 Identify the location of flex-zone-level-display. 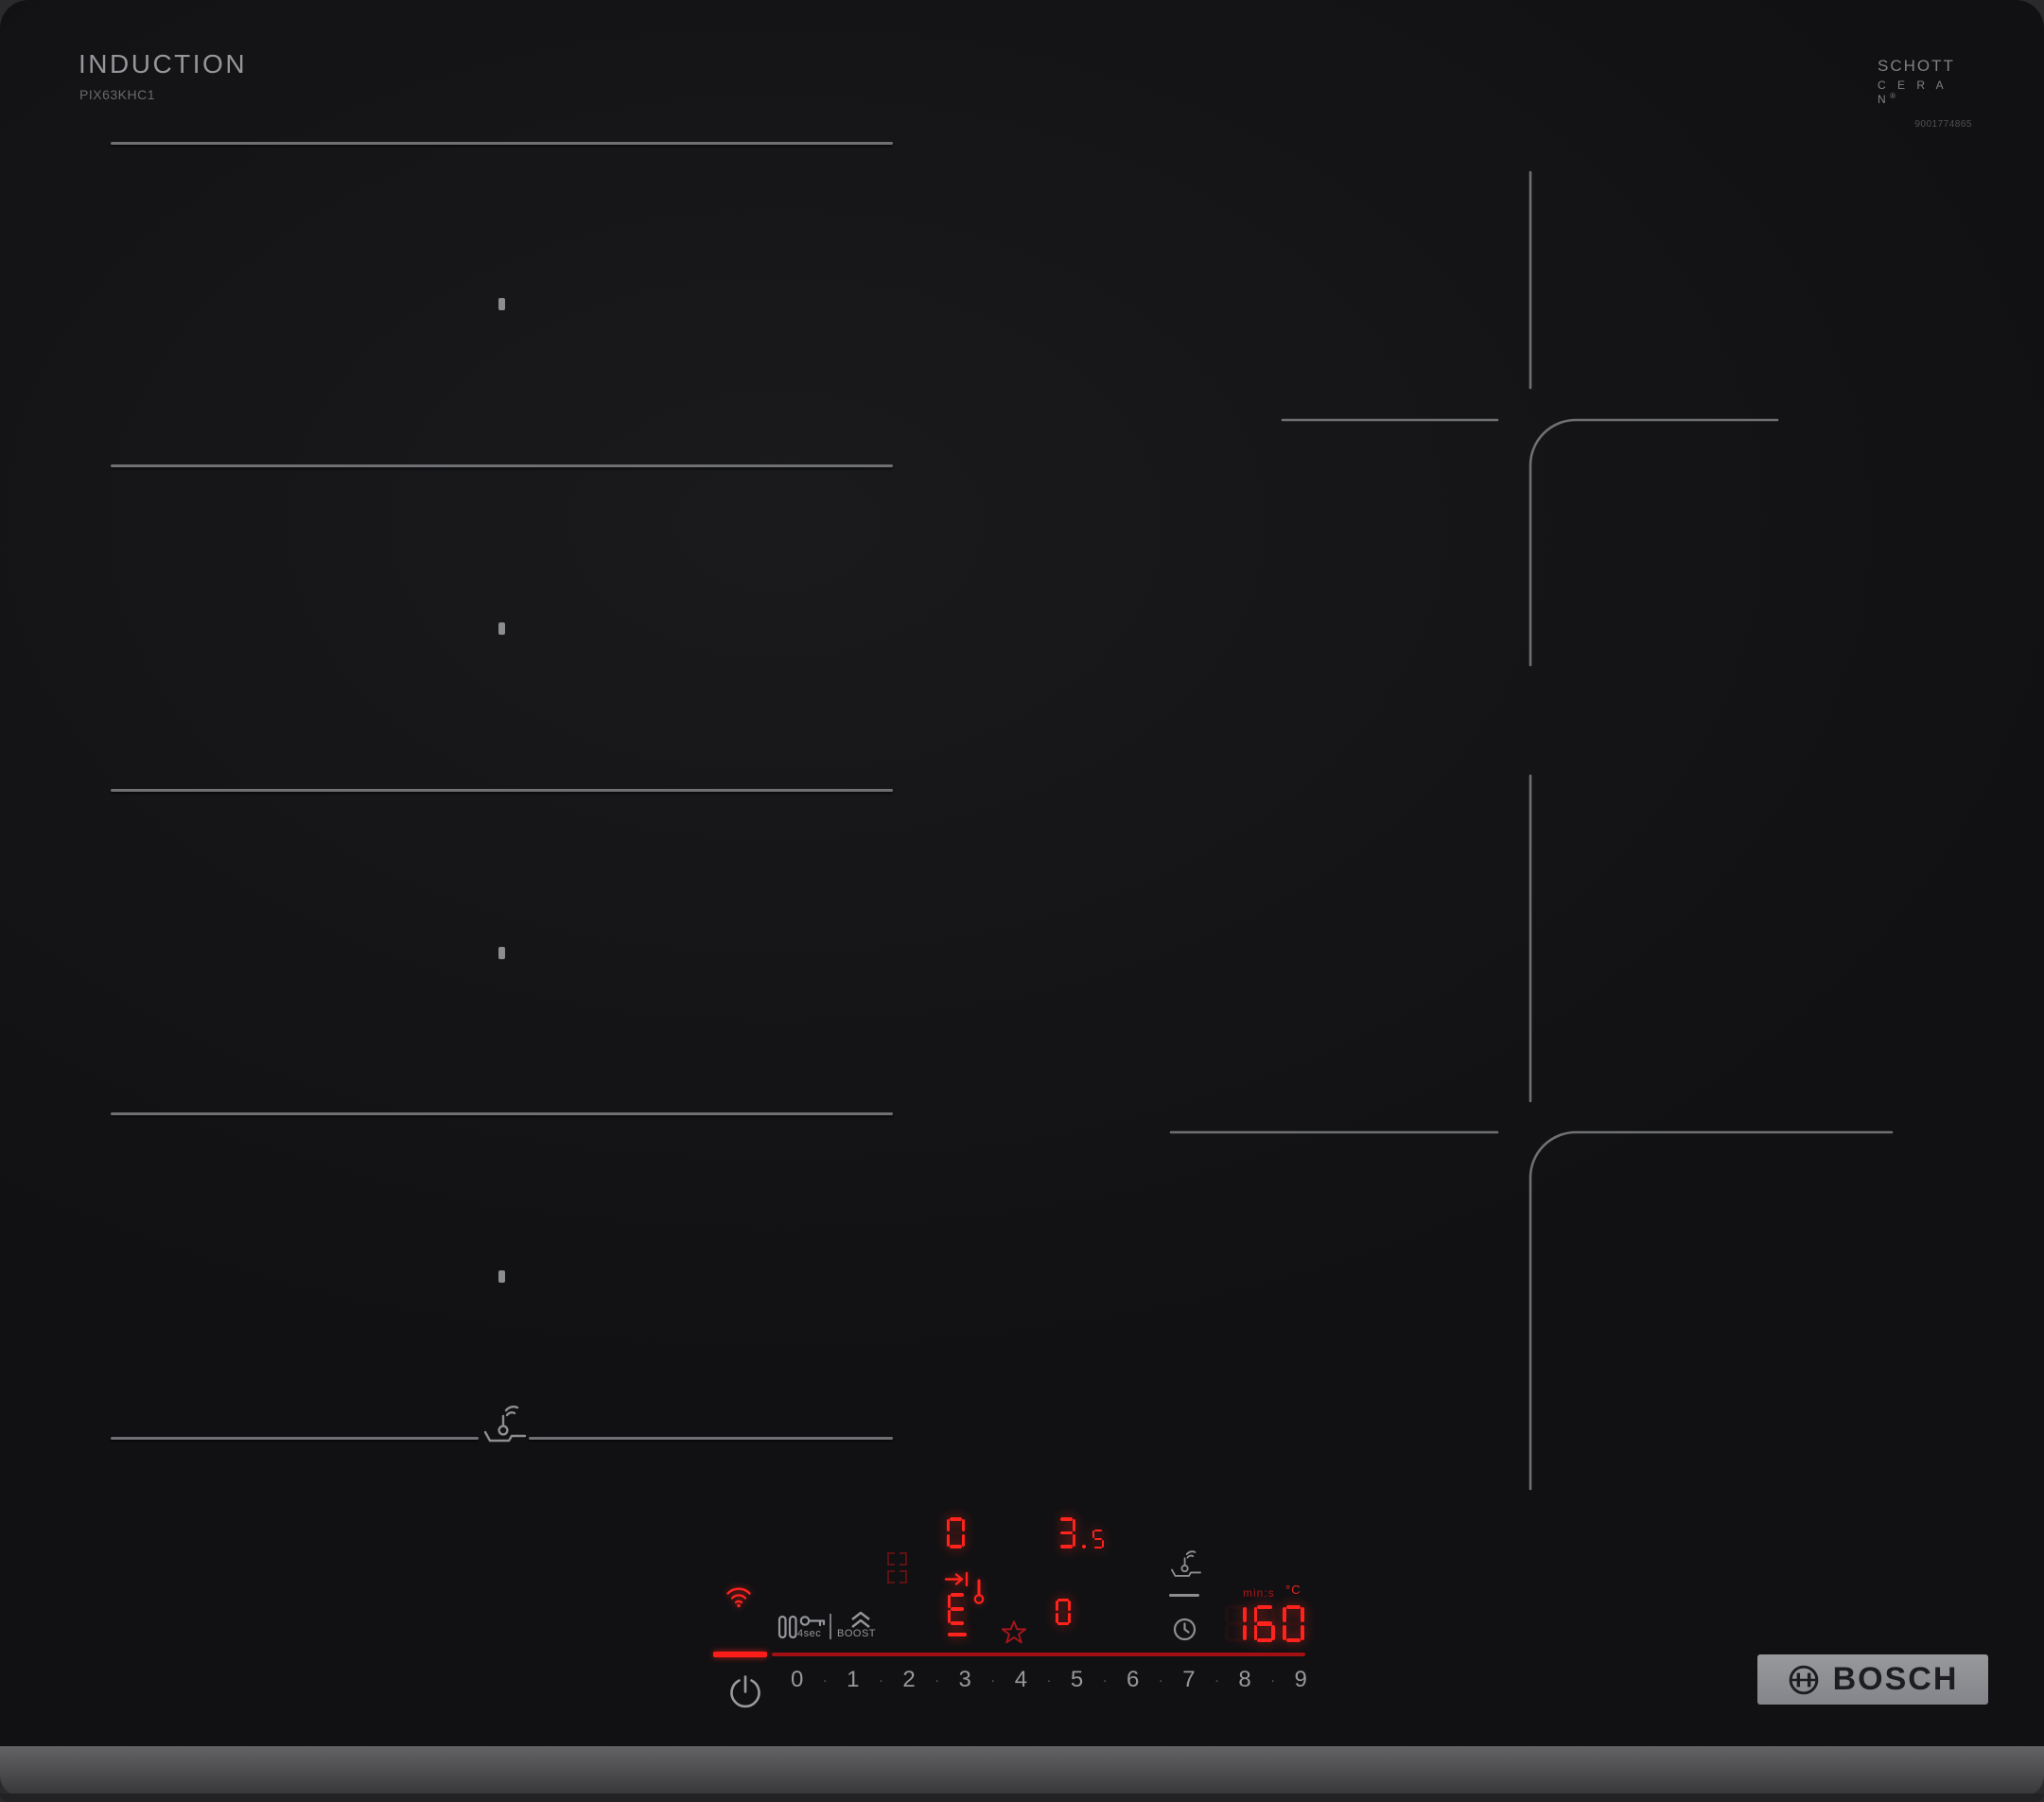
(956, 1532).